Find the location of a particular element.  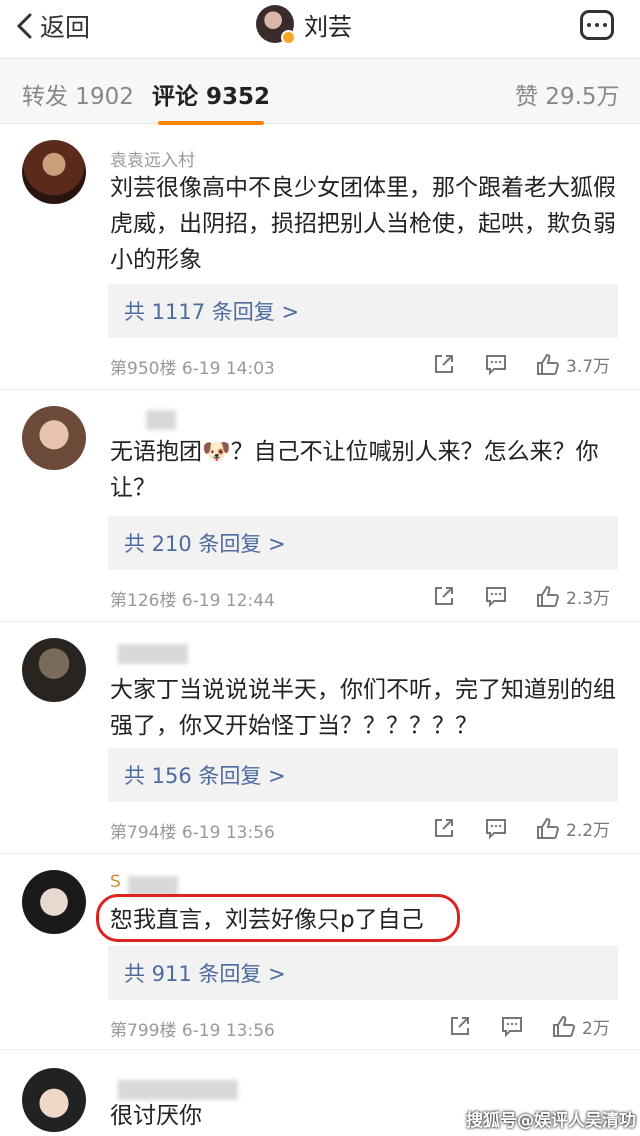

tab-repost: 转发 1902 is located at coordinates (78, 94).